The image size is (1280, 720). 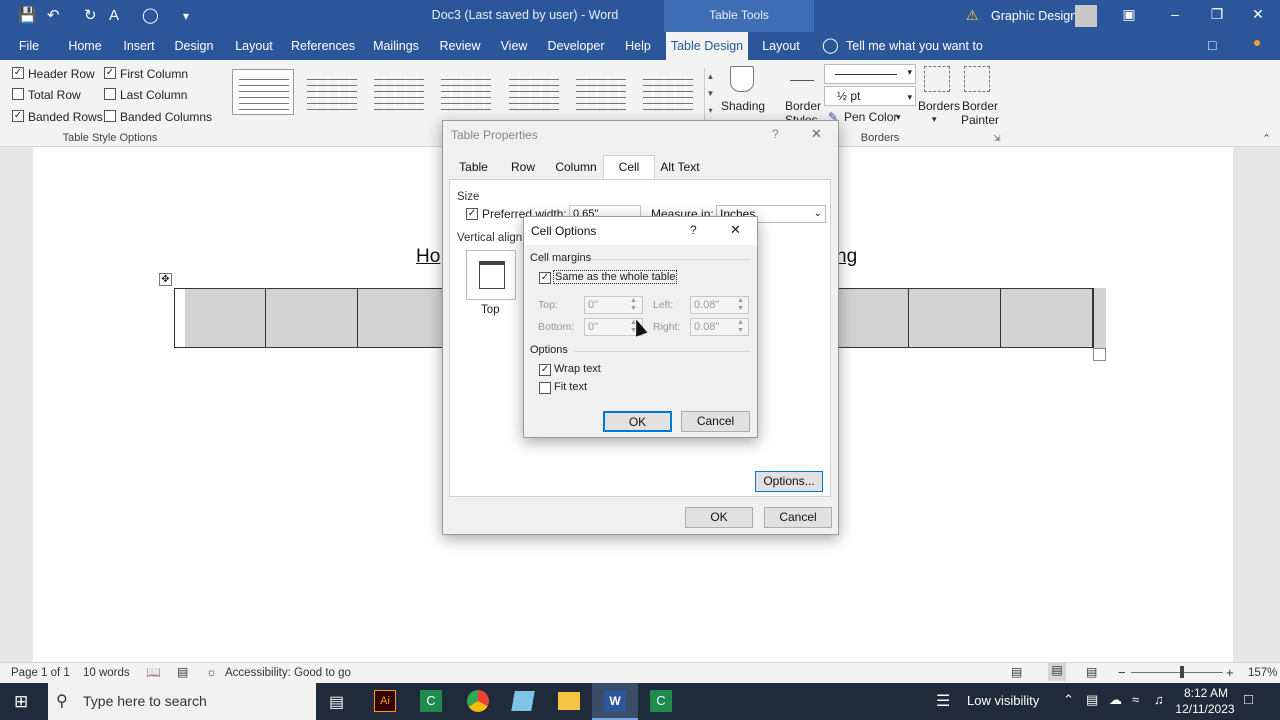 I want to click on illustrator-icon: Ai, so click(x=385, y=701).